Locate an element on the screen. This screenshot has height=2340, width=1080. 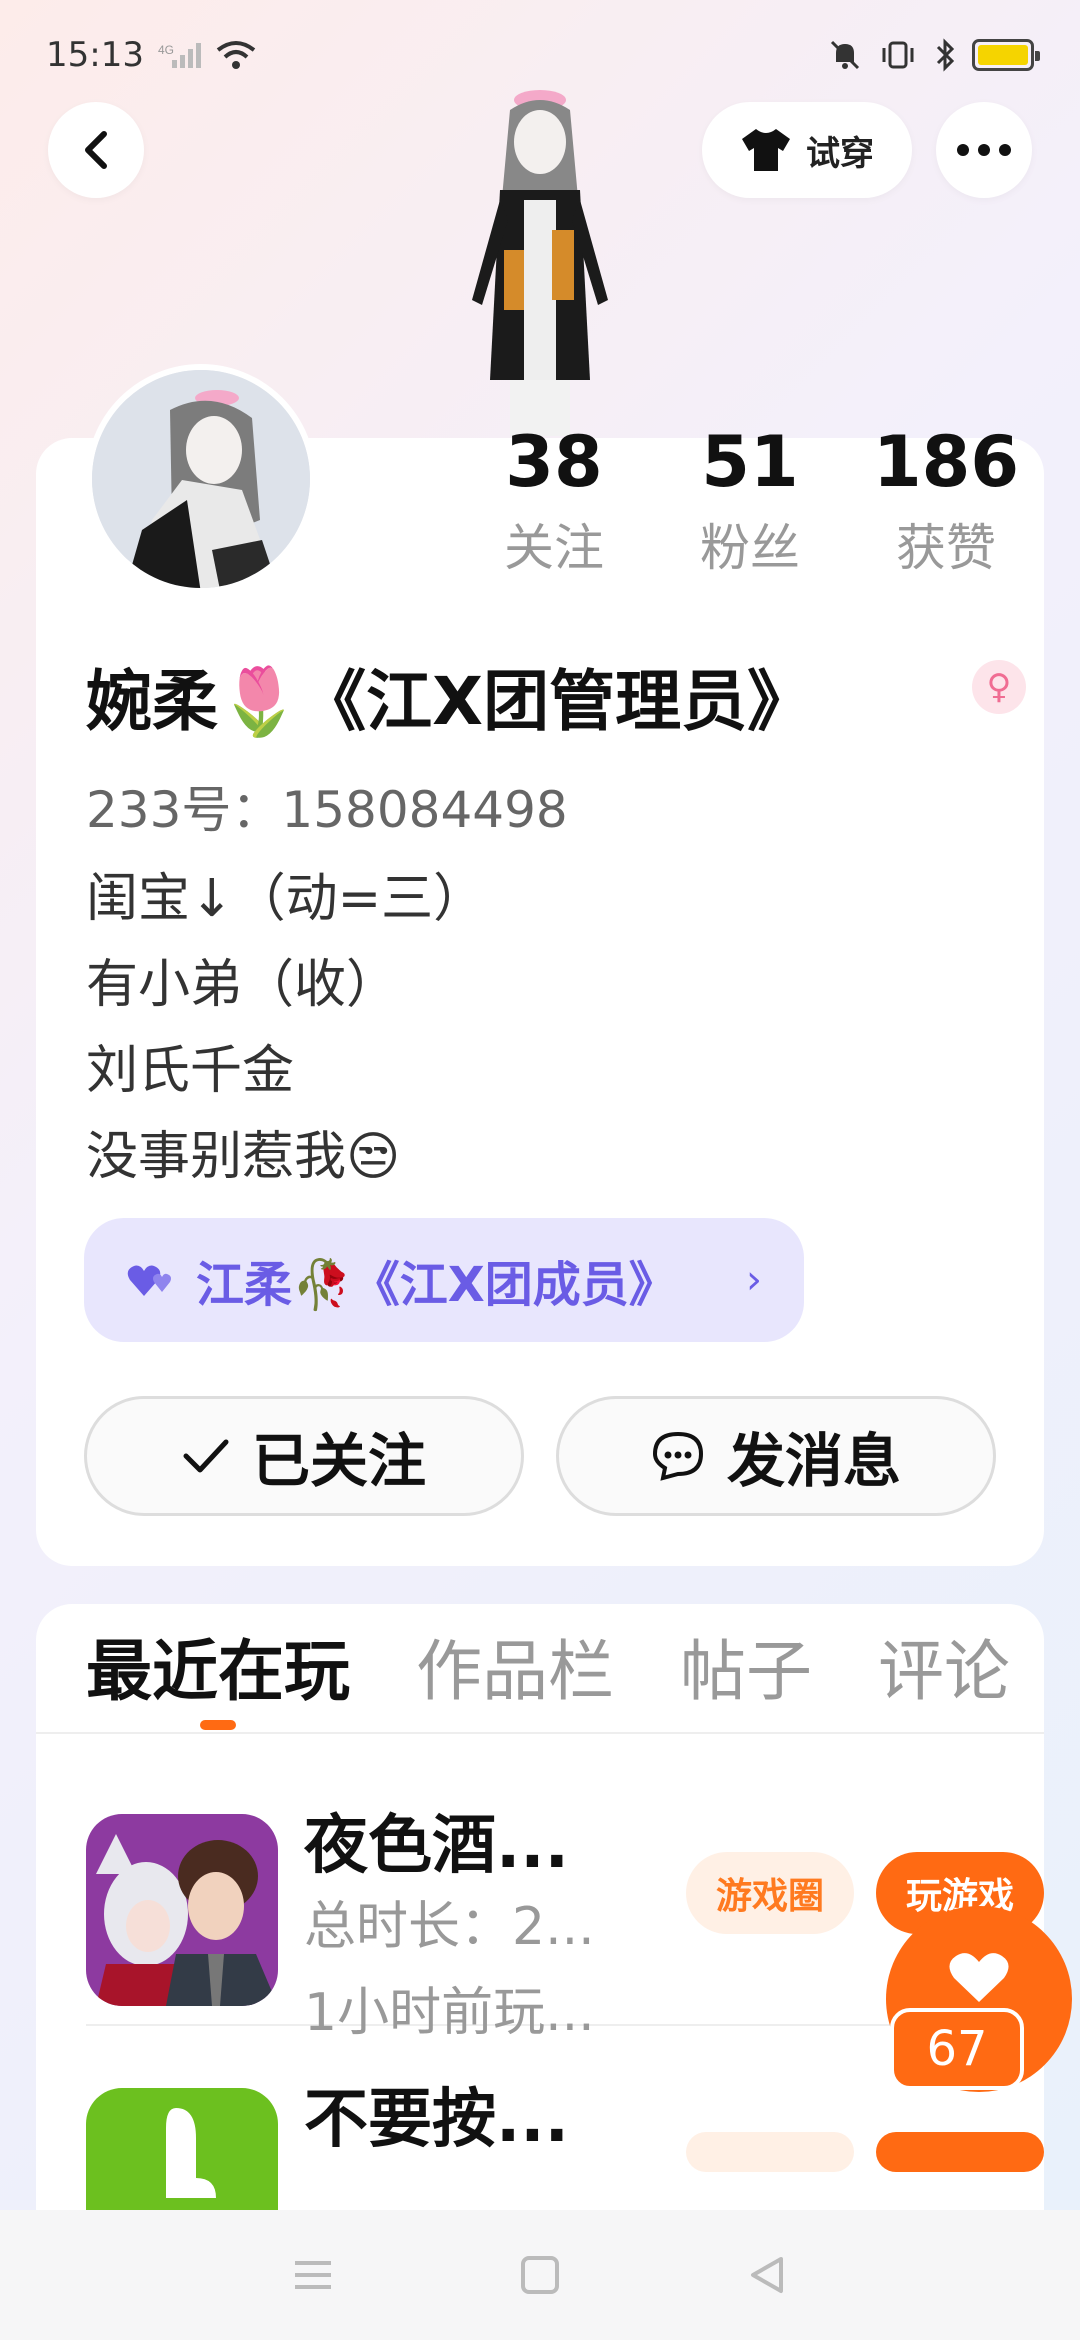
stat-followers-value: 51 is located at coordinates (750, 462).